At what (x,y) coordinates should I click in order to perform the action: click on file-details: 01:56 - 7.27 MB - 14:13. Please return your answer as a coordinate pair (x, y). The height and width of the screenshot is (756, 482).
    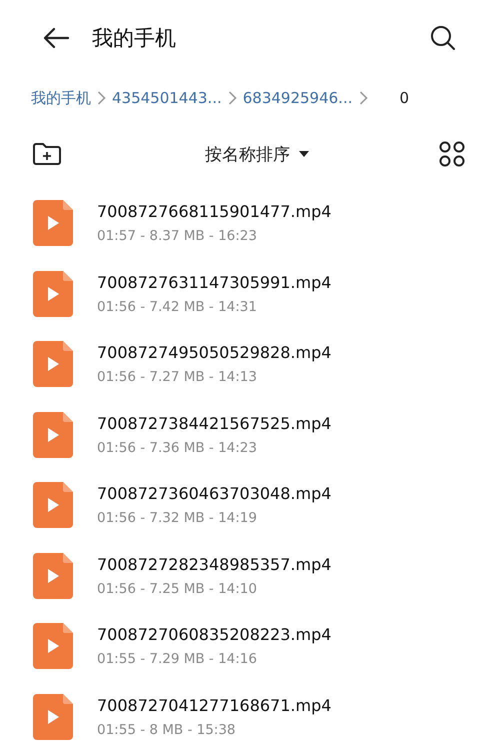
    Looking at the image, I should click on (177, 377).